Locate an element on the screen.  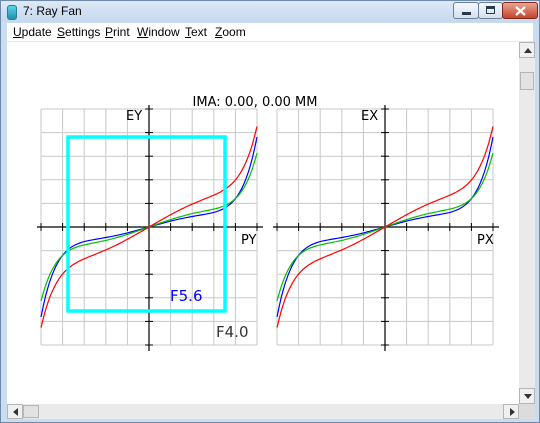
resize-grip is located at coordinates (527, 411).